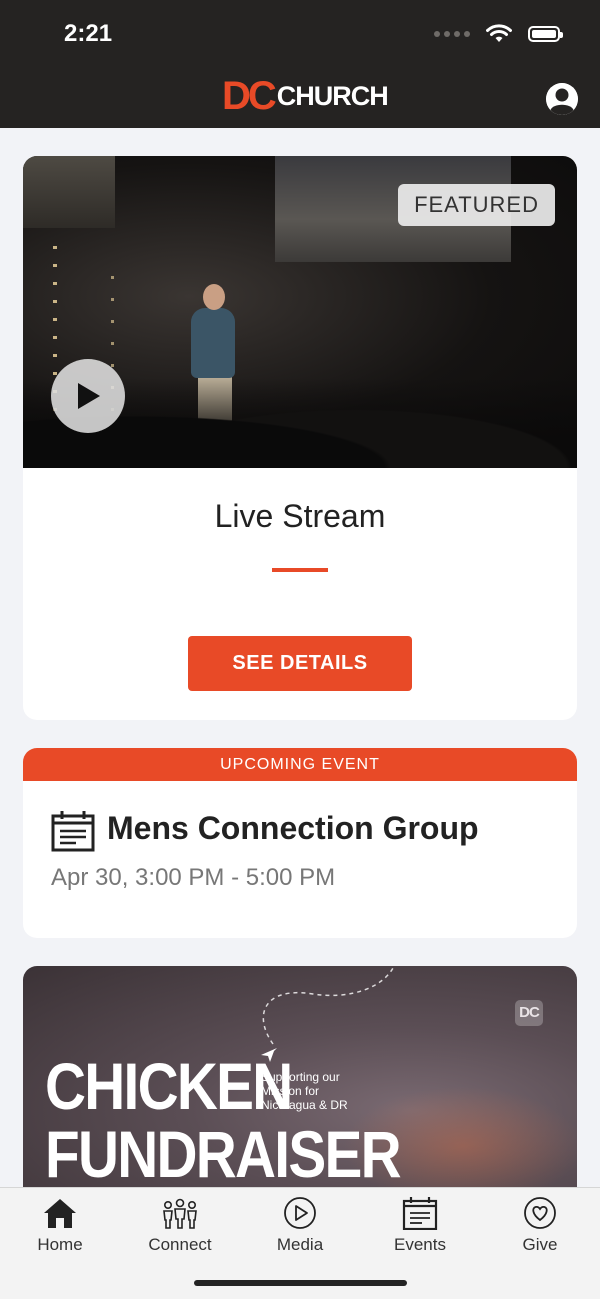  I want to click on promo-title-line-2: FUNDRAISER, so click(223, 1154).